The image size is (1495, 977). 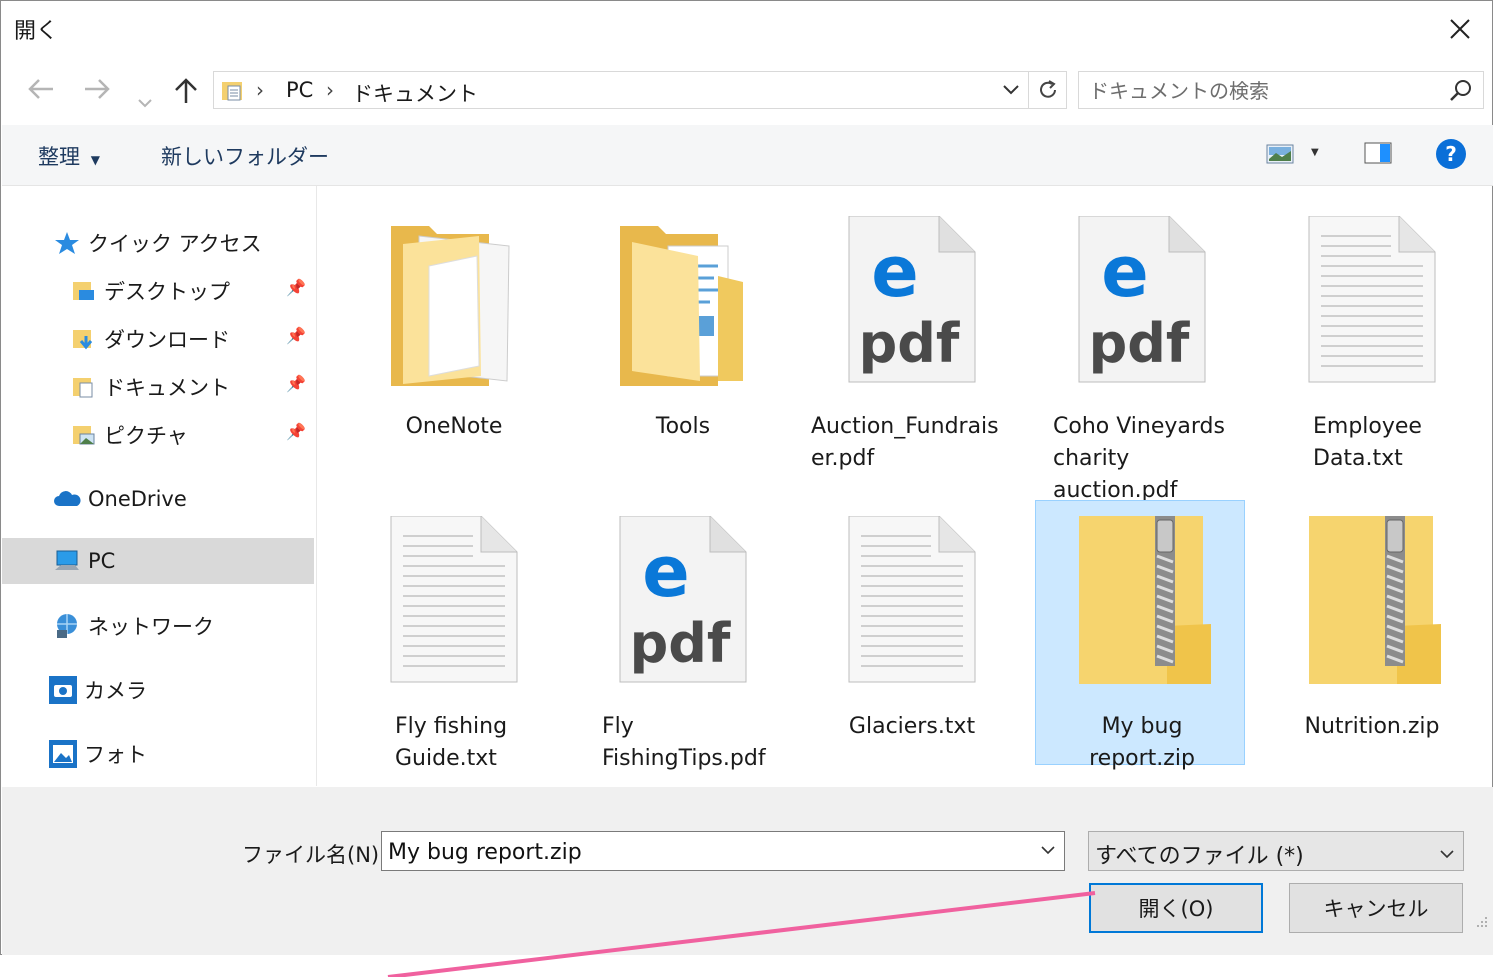 What do you see at coordinates (167, 292) in the screenshot?
I see `nav-desktop-label: デスクトップ` at bounding box center [167, 292].